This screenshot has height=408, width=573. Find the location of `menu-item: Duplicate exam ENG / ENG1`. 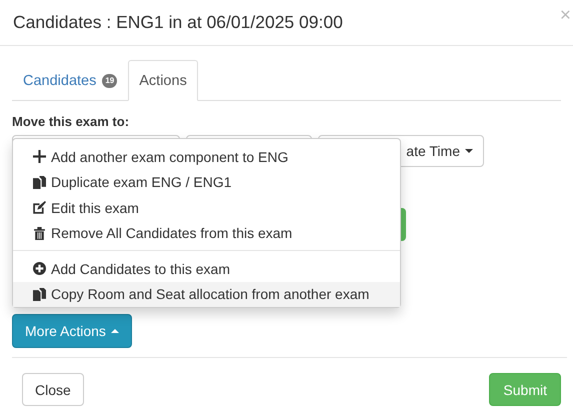

menu-item: Duplicate exam ENG / ENG1 is located at coordinates (206, 182).